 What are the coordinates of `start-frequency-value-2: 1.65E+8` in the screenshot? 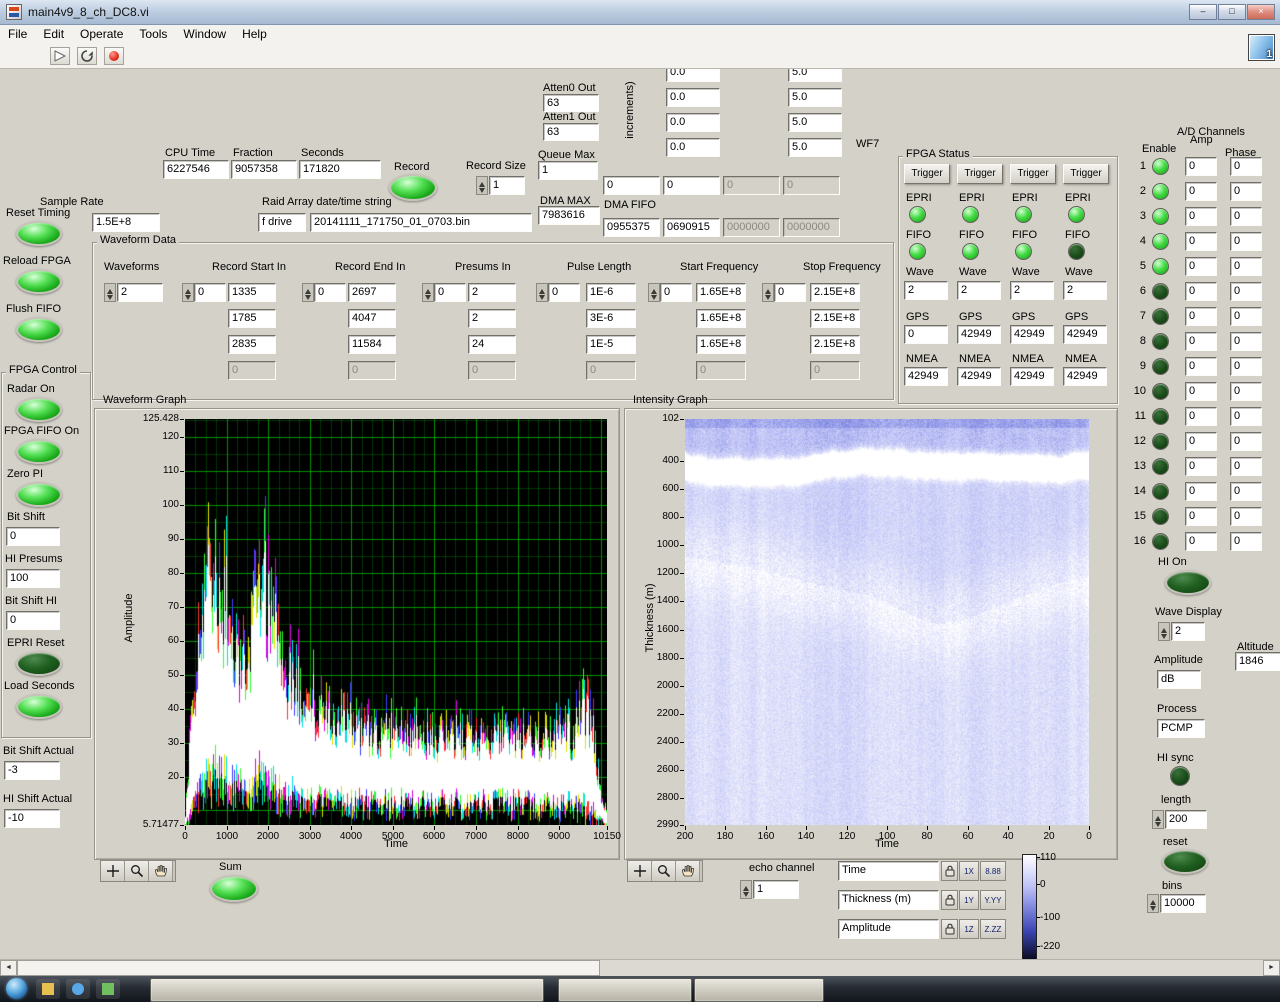 It's located at (721, 344).